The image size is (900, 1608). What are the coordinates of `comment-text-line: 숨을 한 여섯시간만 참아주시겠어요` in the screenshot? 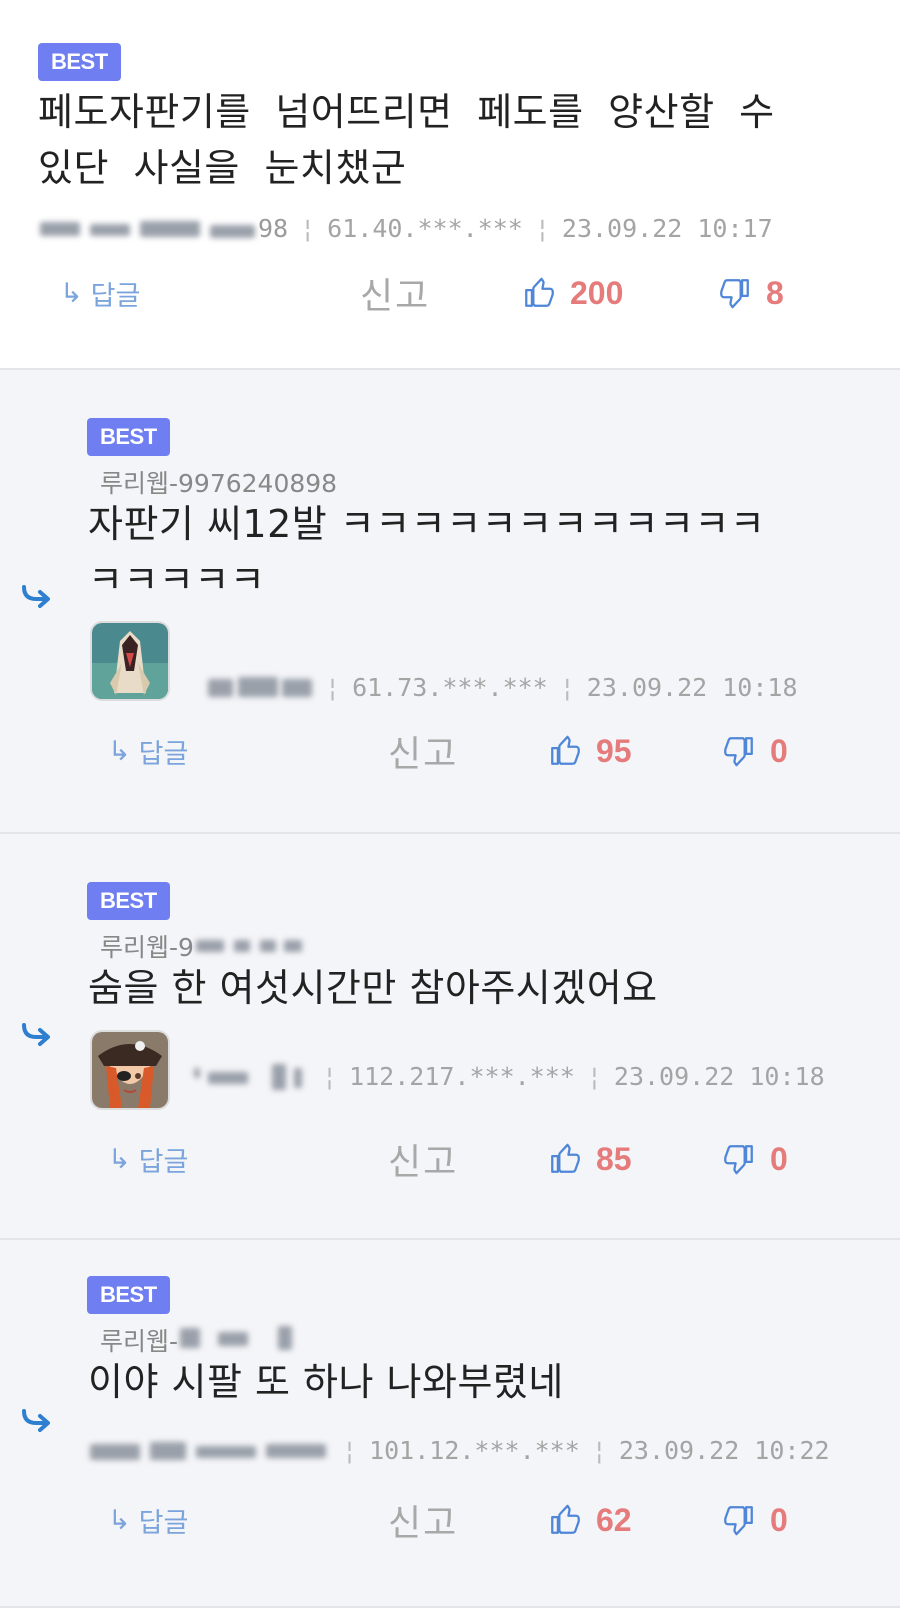 It's located at (373, 988).